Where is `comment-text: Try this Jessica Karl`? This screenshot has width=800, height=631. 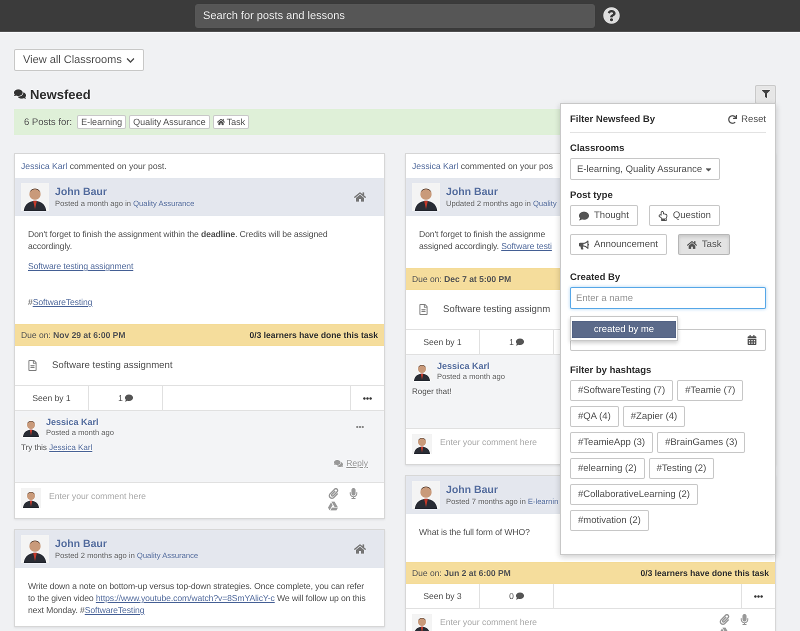 comment-text: Try this Jessica Karl is located at coordinates (56, 447).